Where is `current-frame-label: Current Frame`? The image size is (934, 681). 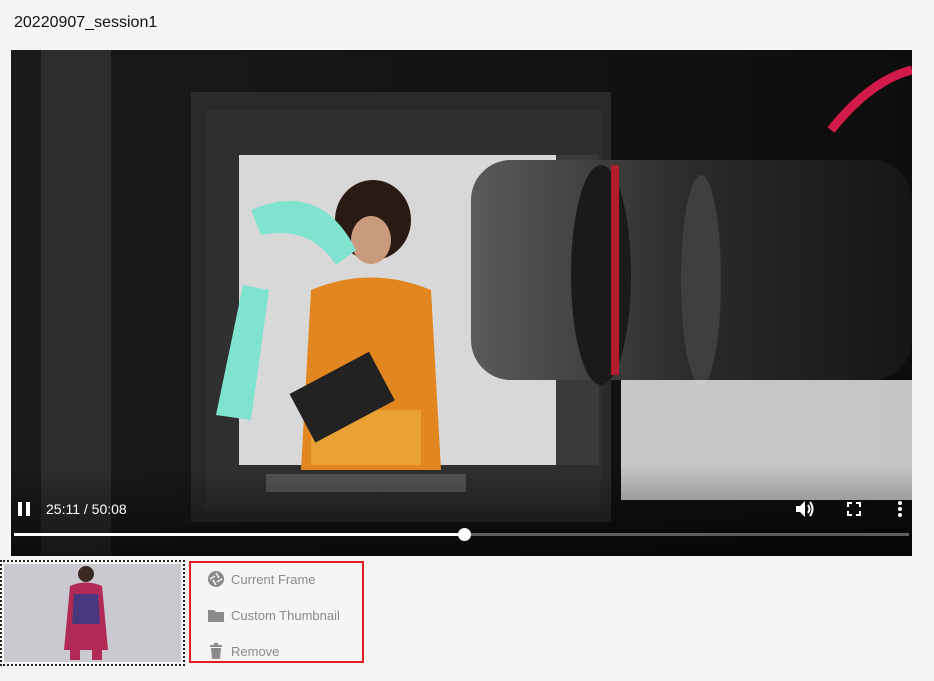 current-frame-label: Current Frame is located at coordinates (273, 579).